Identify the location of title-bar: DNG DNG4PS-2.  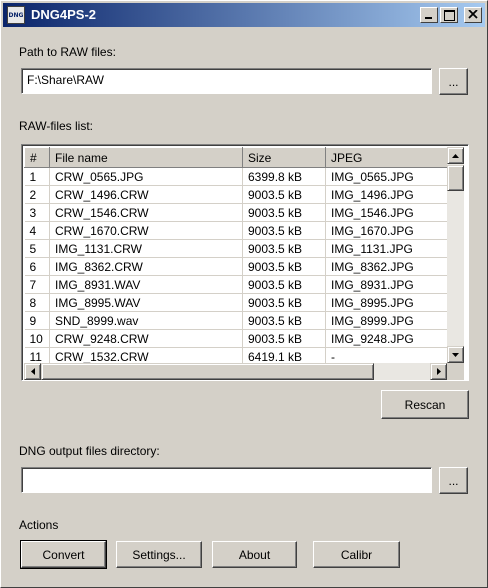
(244, 15).